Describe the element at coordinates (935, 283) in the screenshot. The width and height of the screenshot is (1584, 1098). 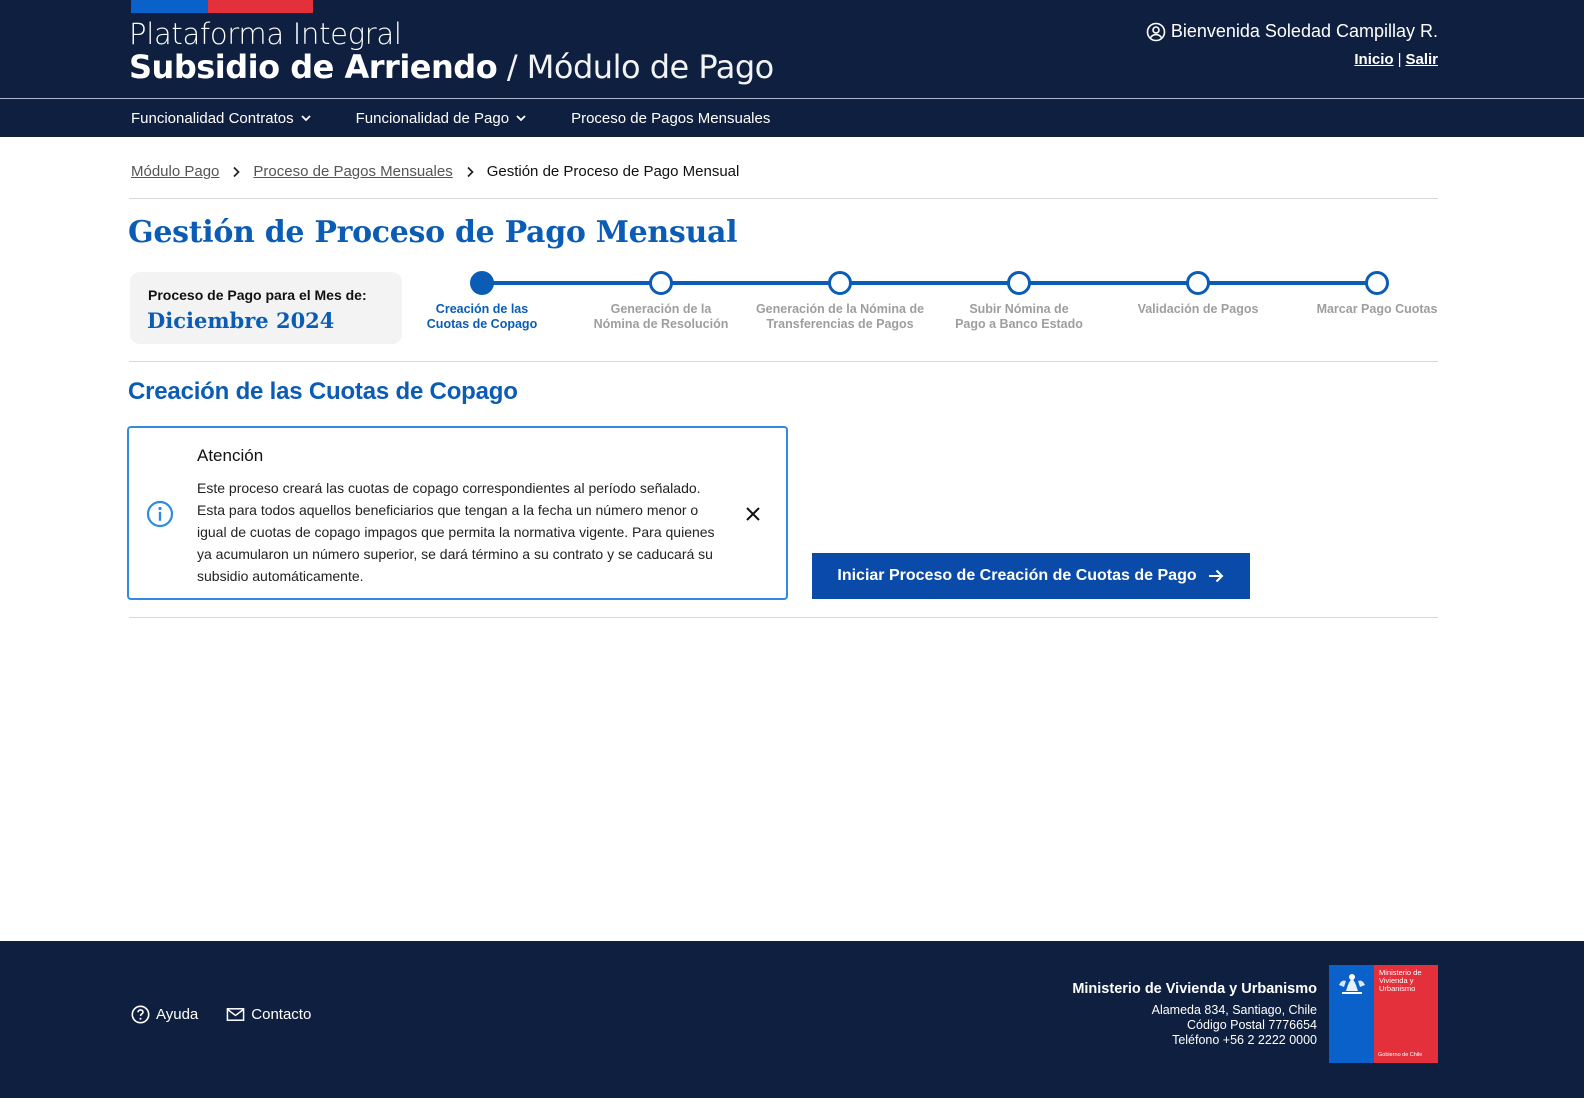
I see `stepper-line` at that location.